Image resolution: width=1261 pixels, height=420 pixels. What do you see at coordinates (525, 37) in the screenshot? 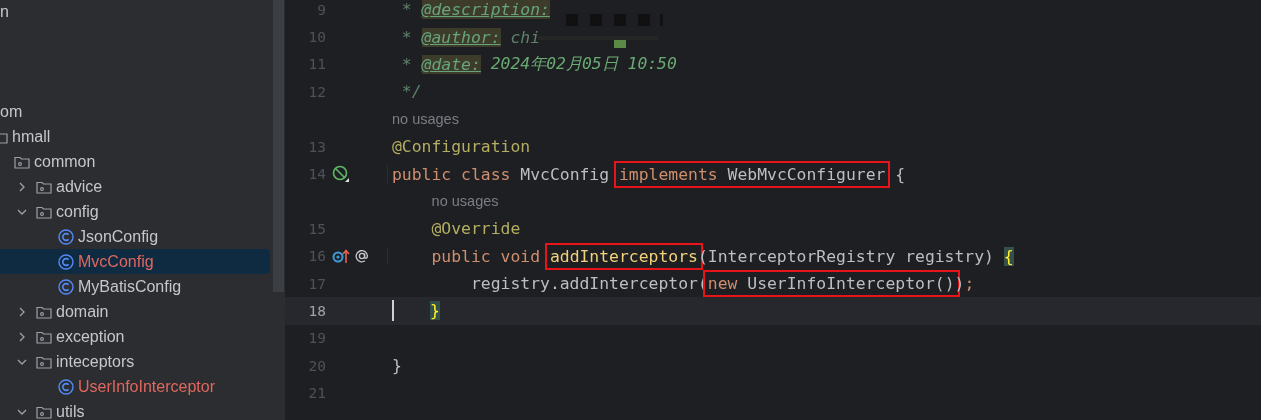
I see `code-comment: chi` at bounding box center [525, 37].